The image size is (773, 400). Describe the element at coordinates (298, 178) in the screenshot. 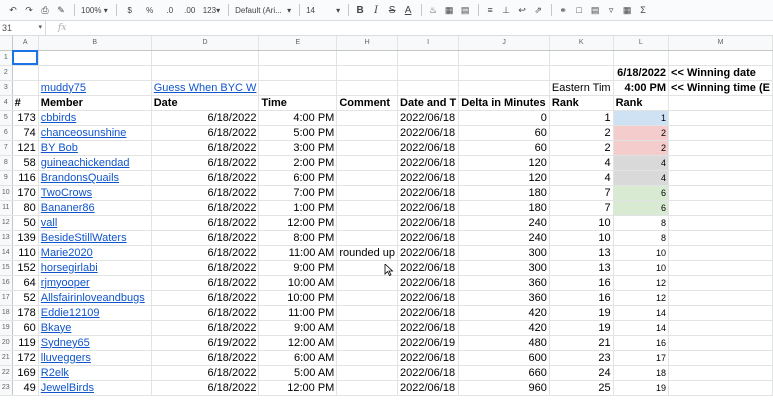

I see `cell-time: 6:00 PM` at that location.